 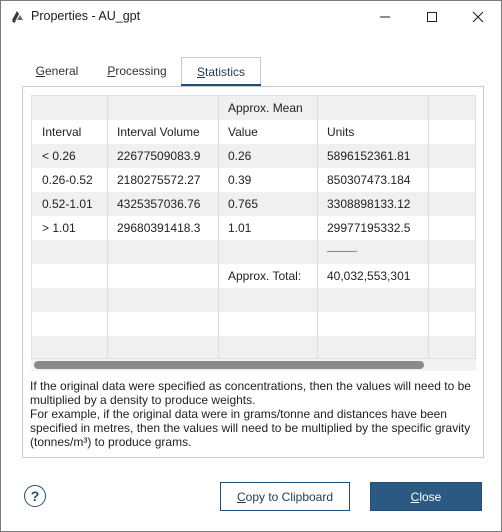 I want to click on close-label: lose, so click(x=430, y=496).